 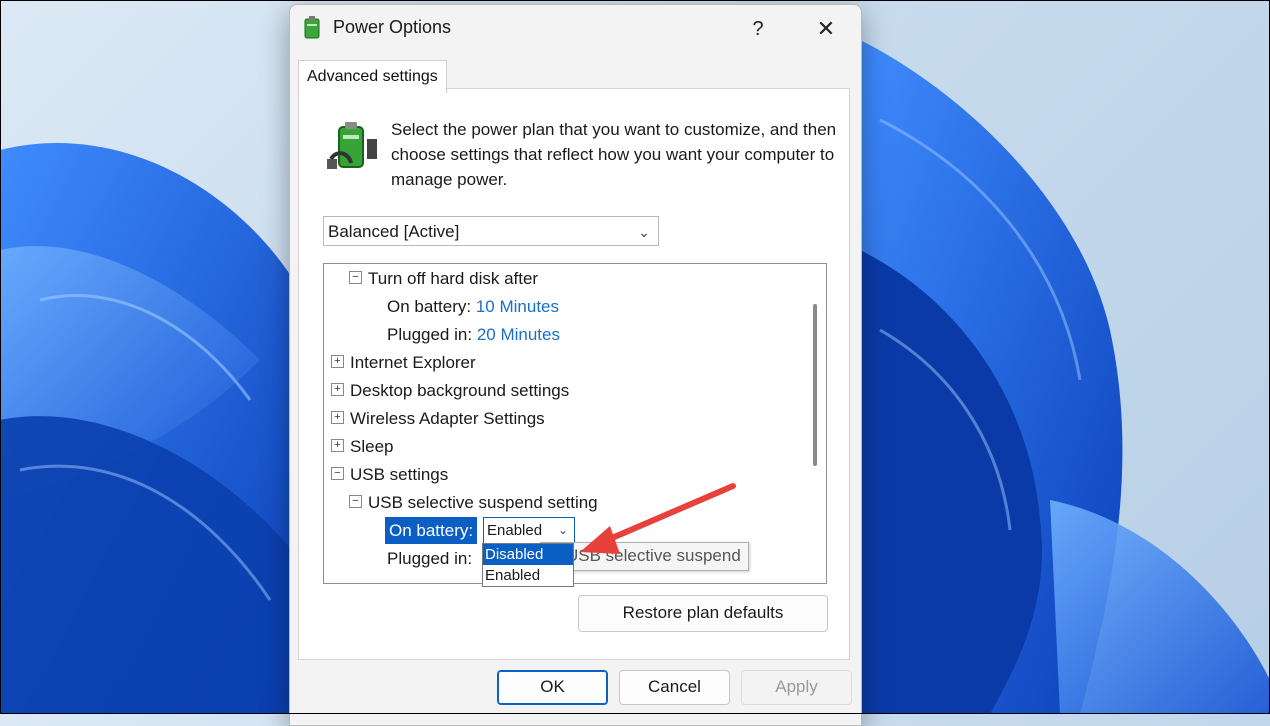 I want to click on tab-advanced-settings: Advanced settings, so click(x=372, y=76).